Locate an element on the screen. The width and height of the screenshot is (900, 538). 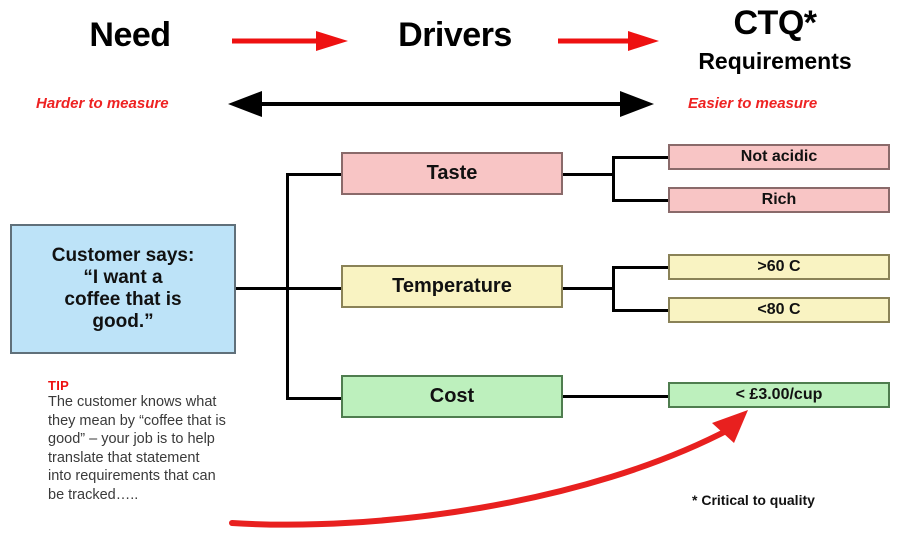
curved-red-arrow-icon is located at coordinates (495, 470).